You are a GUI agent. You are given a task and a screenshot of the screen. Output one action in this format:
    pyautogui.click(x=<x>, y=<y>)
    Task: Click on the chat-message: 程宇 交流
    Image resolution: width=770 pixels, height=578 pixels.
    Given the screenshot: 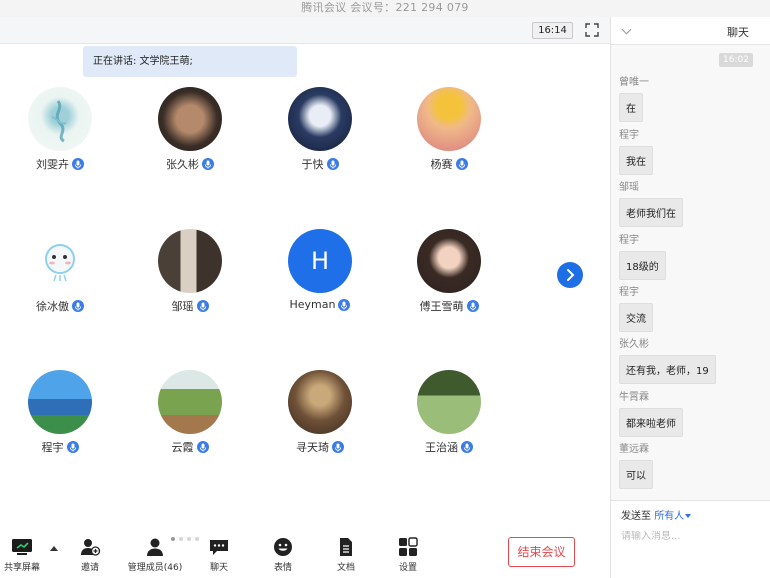 What is the action you would take?
    pyautogui.click(x=636, y=307)
    